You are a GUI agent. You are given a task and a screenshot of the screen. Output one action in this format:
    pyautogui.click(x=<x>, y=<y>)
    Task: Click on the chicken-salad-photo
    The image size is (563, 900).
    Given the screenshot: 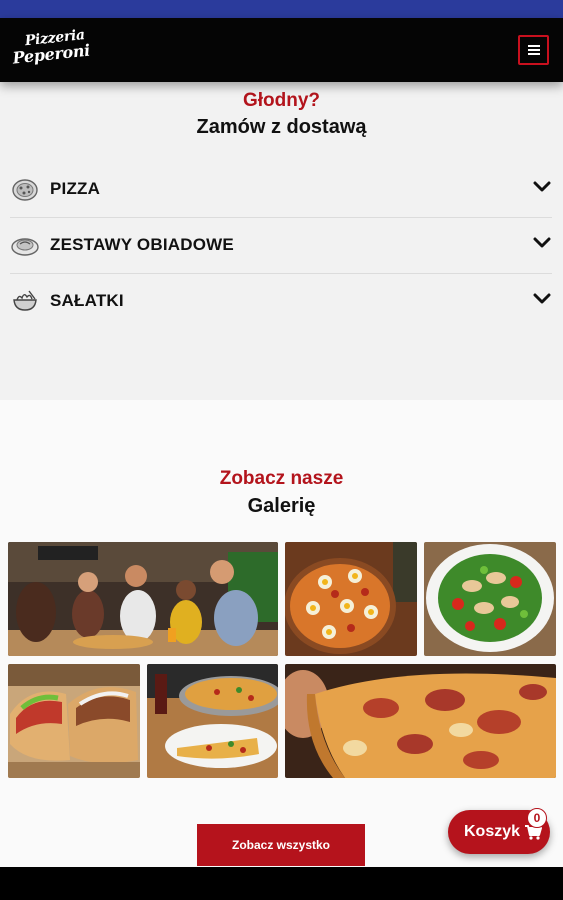 What is the action you would take?
    pyautogui.click(x=490, y=599)
    